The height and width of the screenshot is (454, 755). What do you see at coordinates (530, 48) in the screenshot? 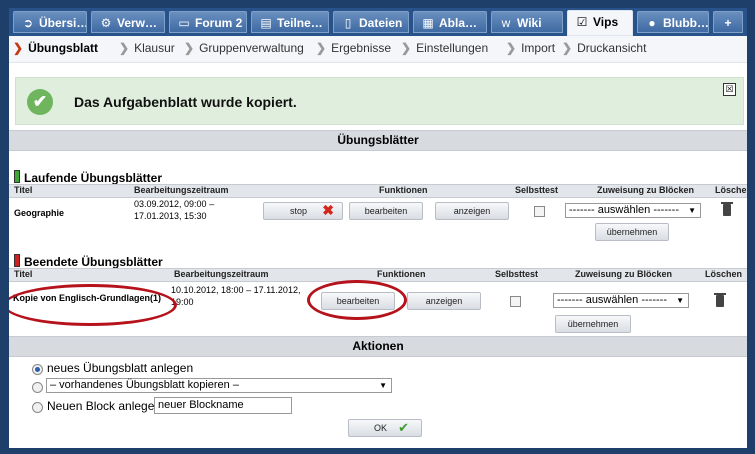
I see `subnav-import: ❯ Import` at bounding box center [530, 48].